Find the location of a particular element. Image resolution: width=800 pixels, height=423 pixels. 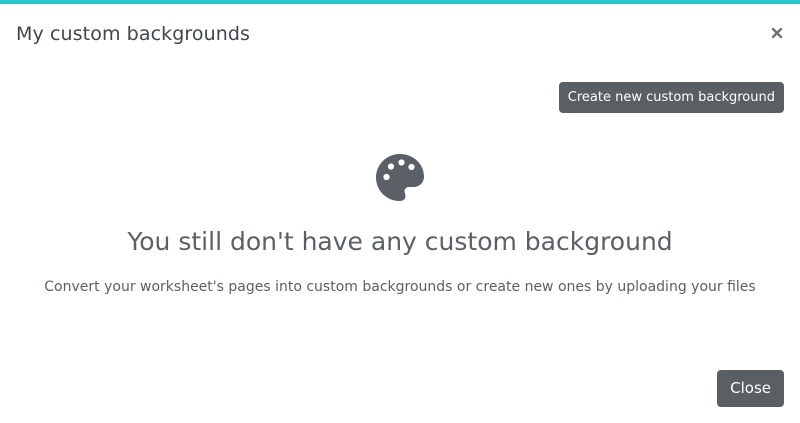

modal-close-button is located at coordinates (777, 33).